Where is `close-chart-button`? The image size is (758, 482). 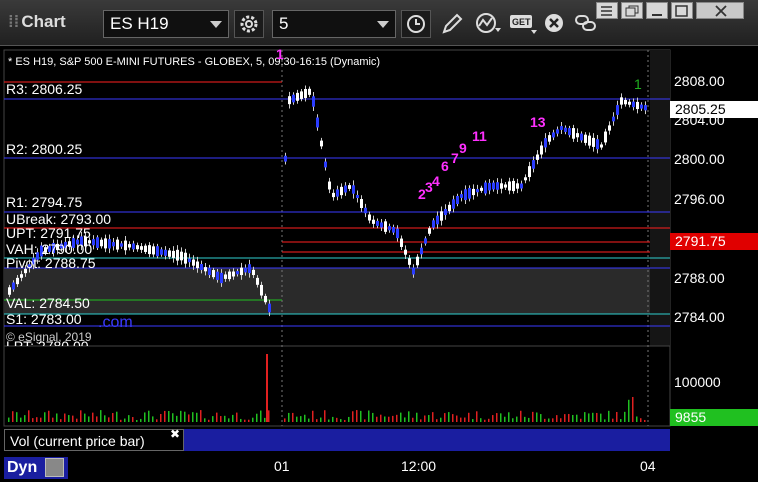
close-chart-button is located at coordinates (555, 24).